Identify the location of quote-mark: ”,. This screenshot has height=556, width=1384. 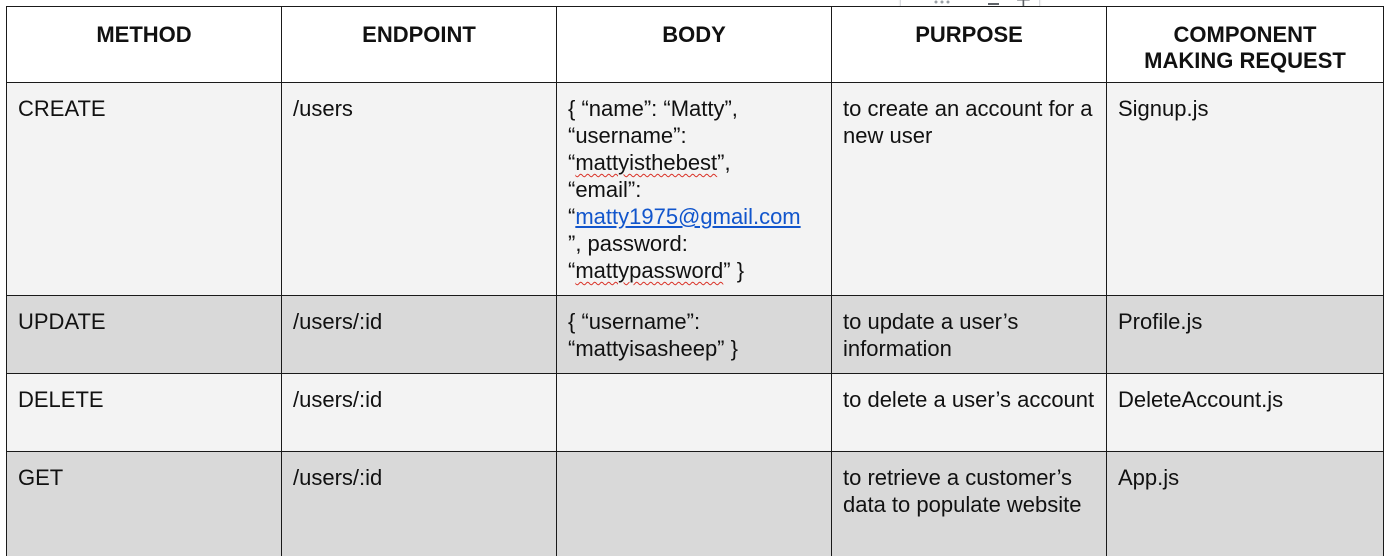
(724, 162).